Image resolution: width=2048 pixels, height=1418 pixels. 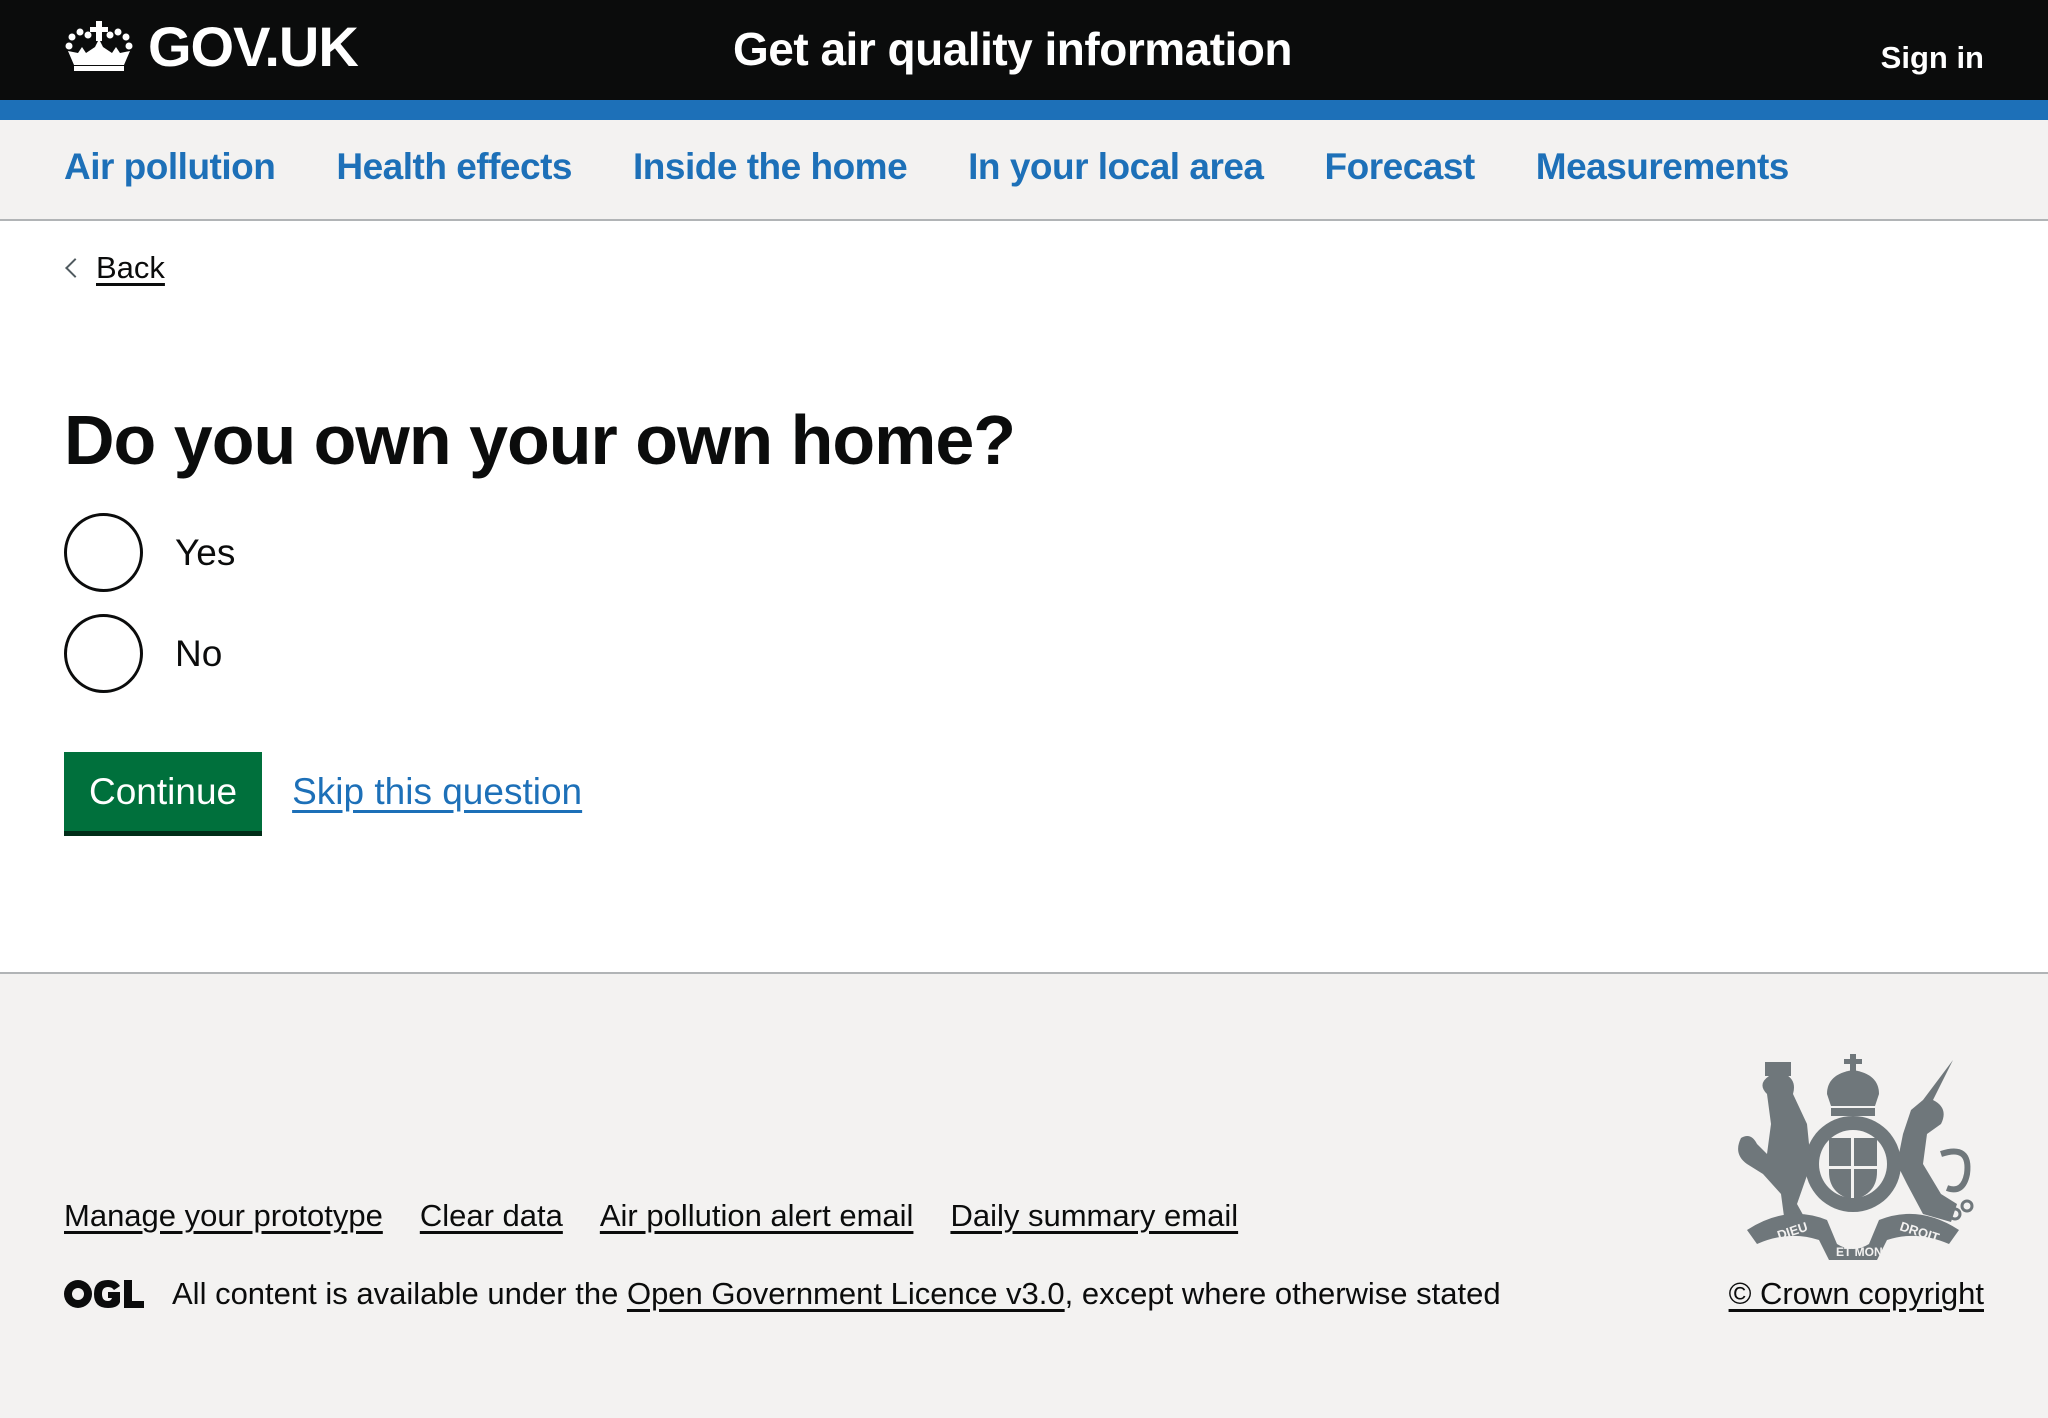 What do you see at coordinates (205, 553) in the screenshot?
I see `radio-label-yes: Yes` at bounding box center [205, 553].